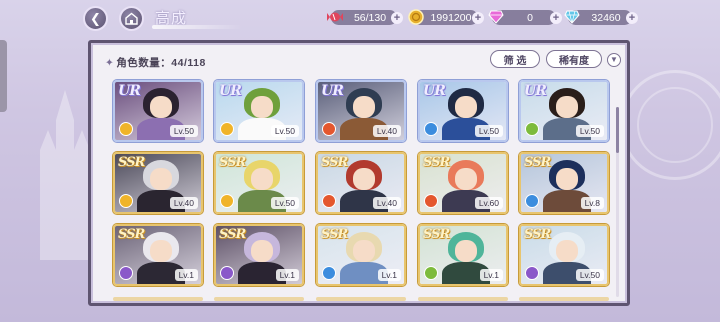  I want to click on add-stamina-button: +, so click(397, 17).